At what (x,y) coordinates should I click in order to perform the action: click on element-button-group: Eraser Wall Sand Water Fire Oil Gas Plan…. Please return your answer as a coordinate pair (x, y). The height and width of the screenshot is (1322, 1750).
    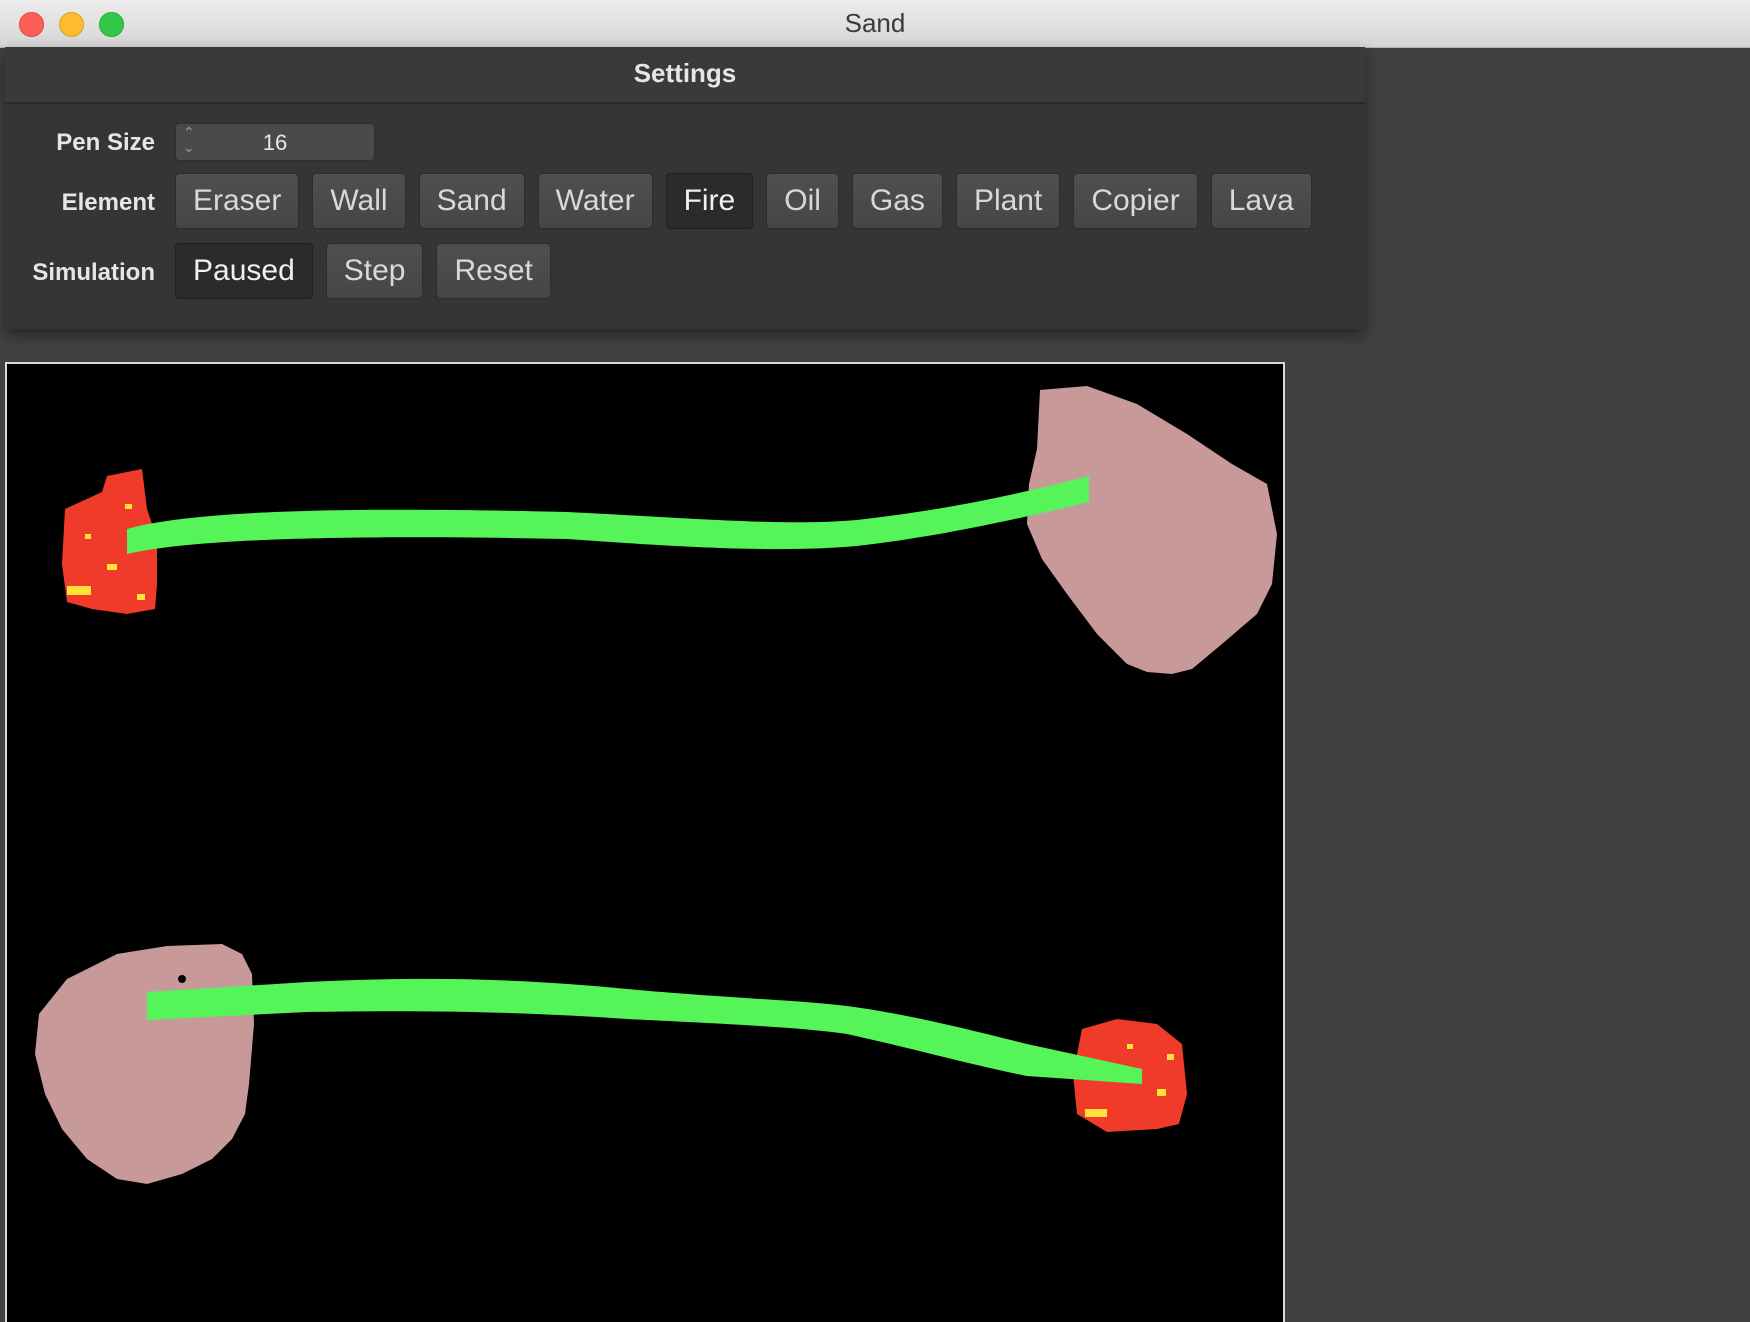
    Looking at the image, I should click on (743, 201).